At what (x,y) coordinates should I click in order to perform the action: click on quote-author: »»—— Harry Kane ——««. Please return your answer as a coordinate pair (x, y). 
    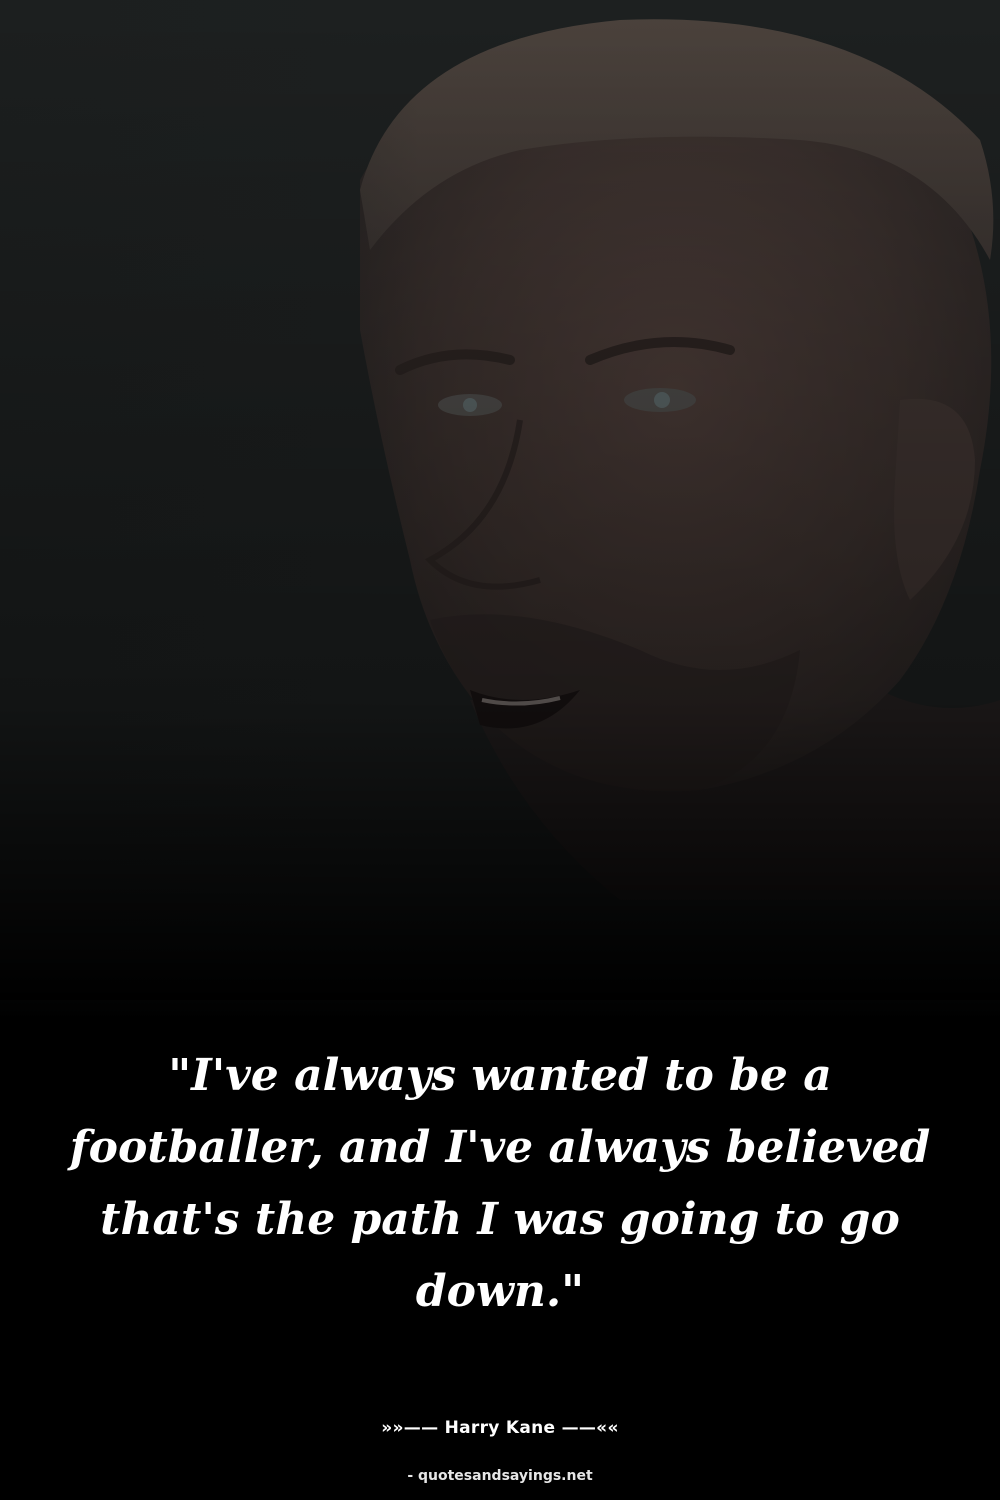
    Looking at the image, I should click on (500, 1428).